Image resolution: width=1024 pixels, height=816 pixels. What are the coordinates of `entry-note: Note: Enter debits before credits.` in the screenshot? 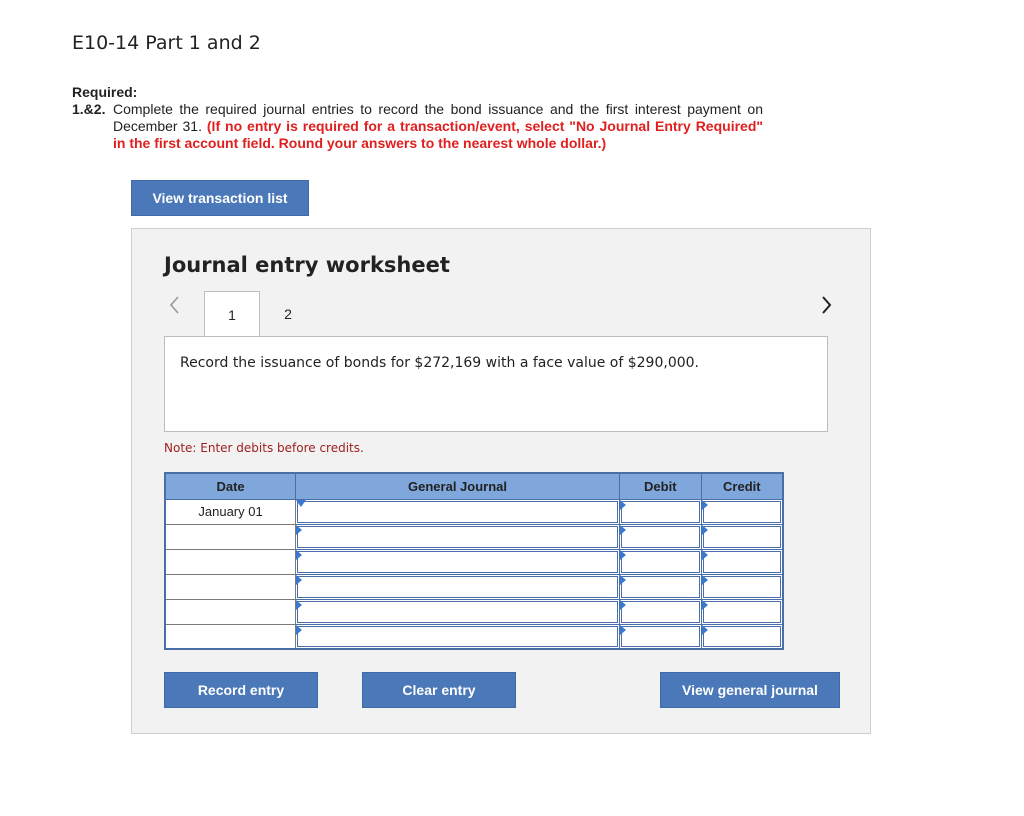 It's located at (264, 448).